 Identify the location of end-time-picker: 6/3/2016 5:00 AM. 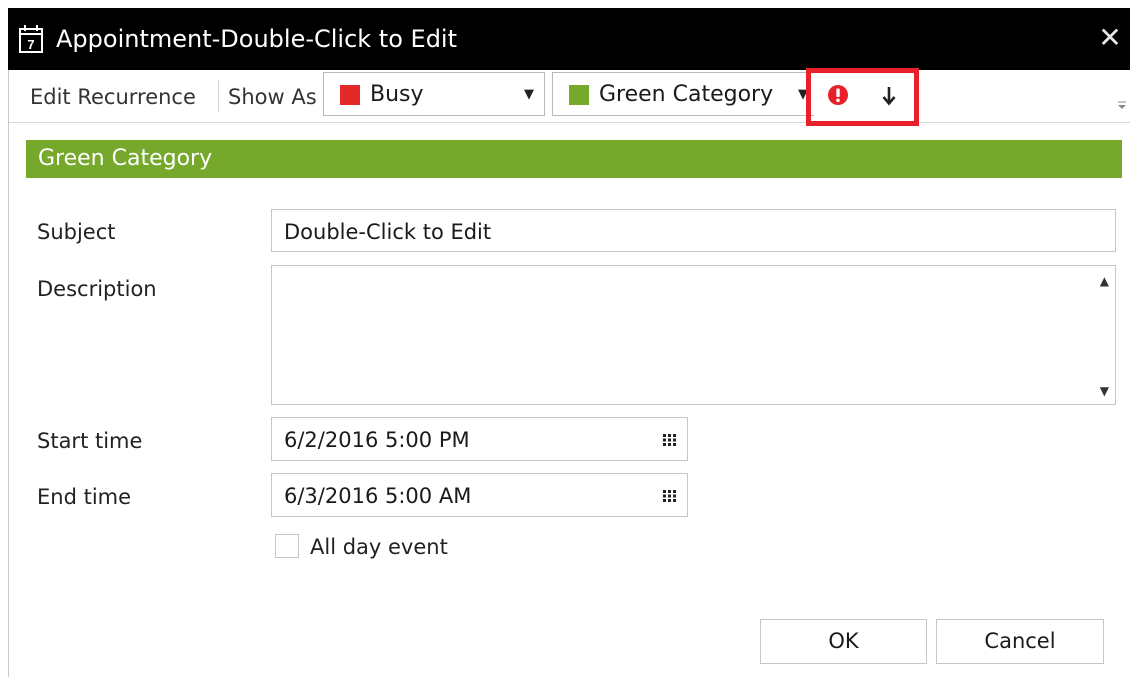
(479, 495).